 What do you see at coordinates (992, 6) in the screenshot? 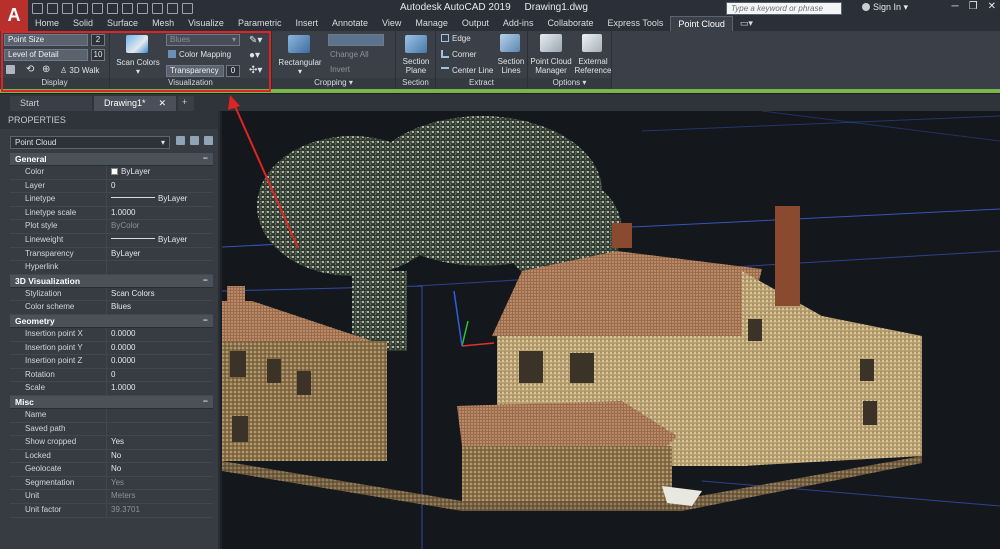
I see `close-icon: ✕` at bounding box center [992, 6].